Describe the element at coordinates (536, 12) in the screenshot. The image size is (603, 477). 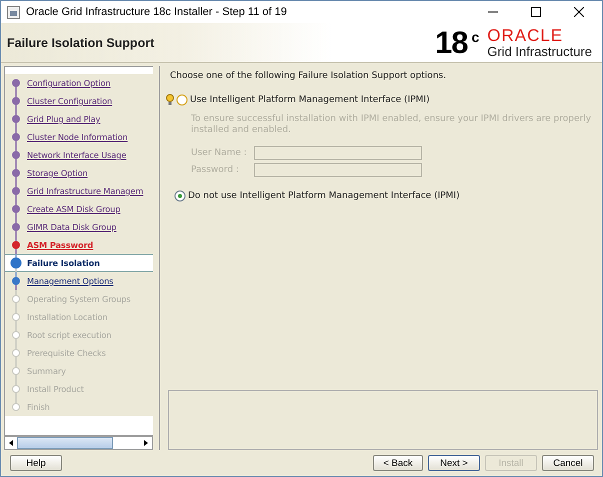
I see `maximize-icon` at that location.